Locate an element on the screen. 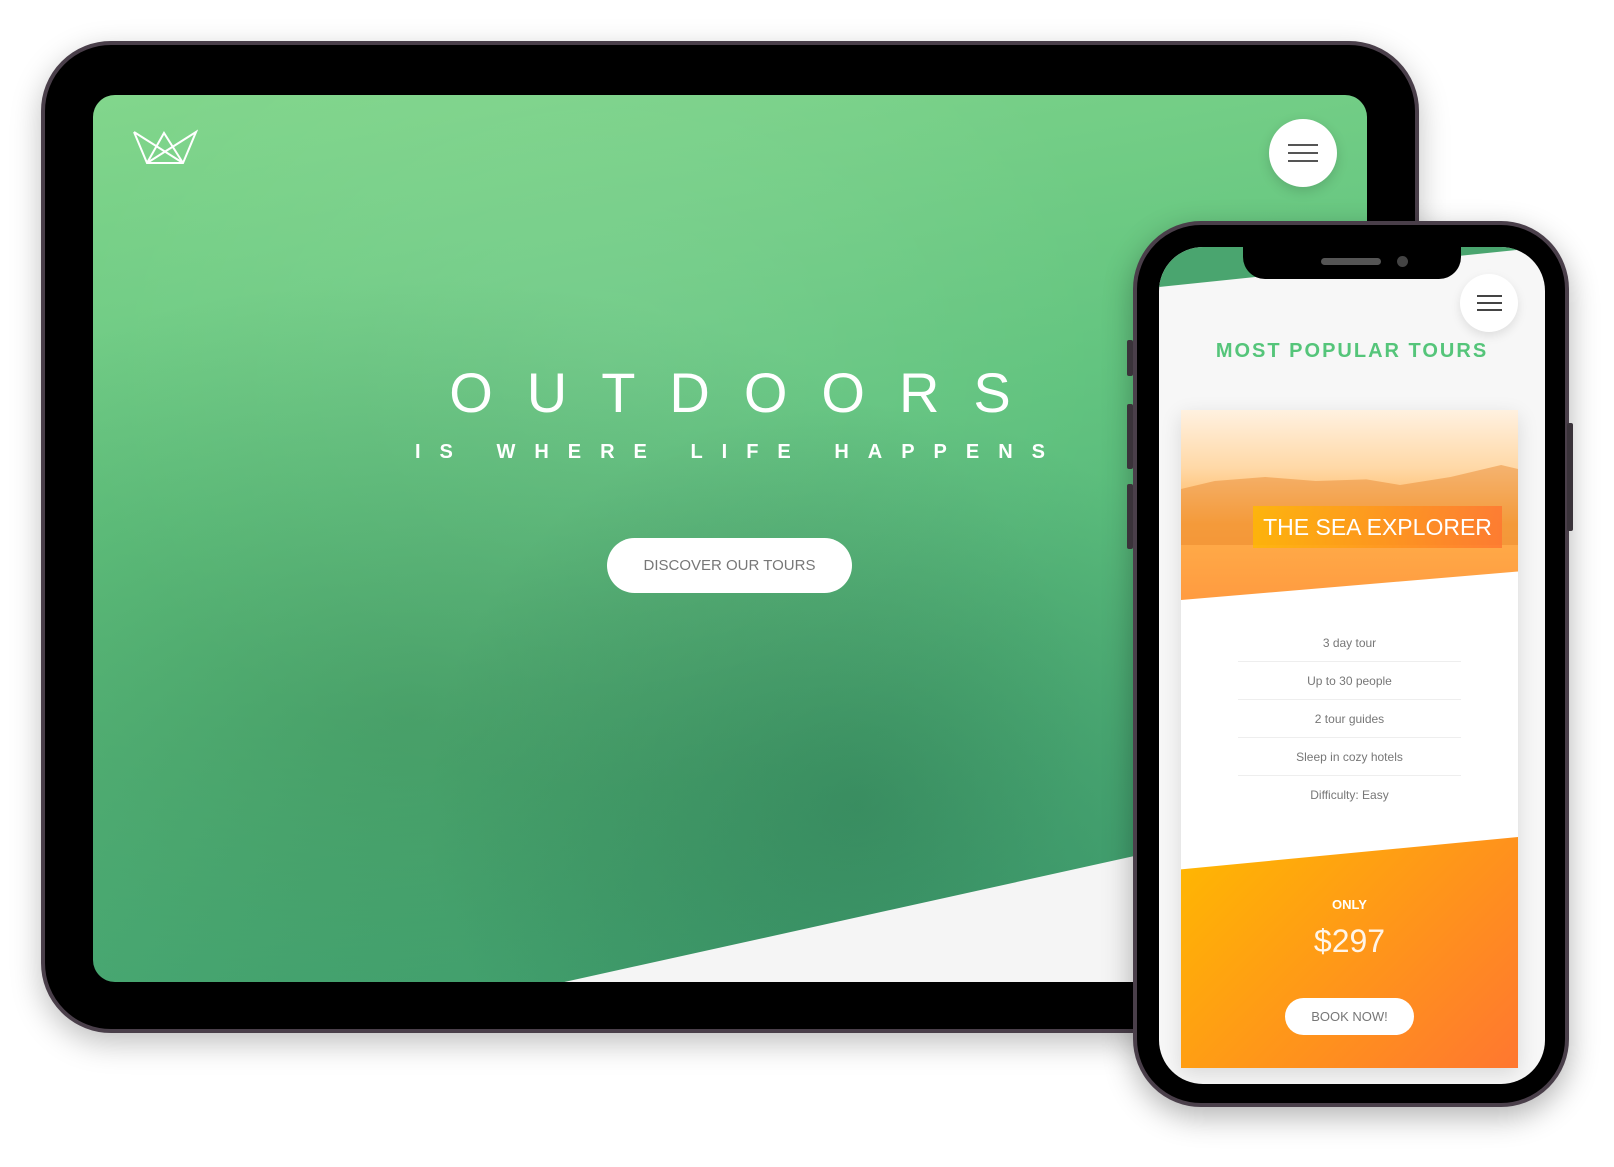 This screenshot has width=1614, height=1167. price-value: $297 is located at coordinates (1349, 941).